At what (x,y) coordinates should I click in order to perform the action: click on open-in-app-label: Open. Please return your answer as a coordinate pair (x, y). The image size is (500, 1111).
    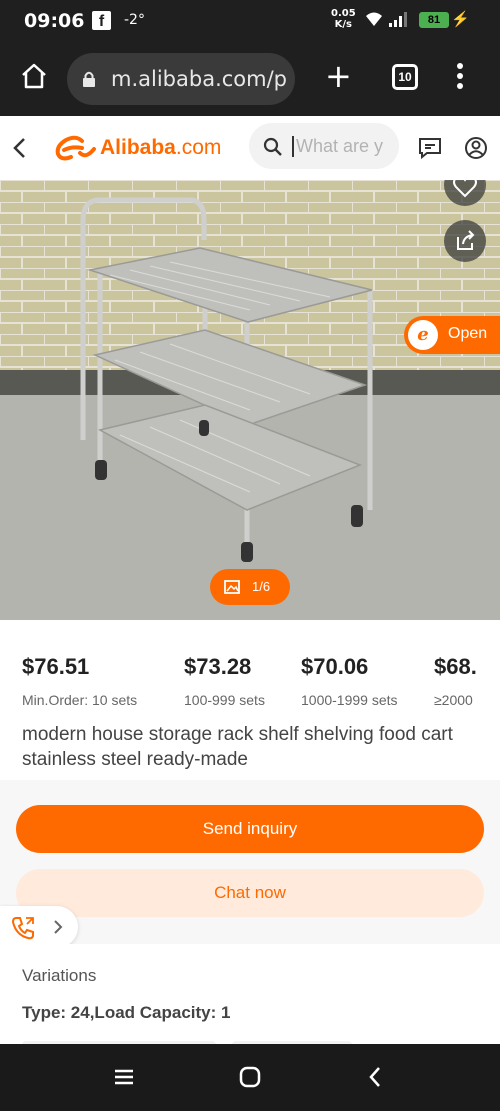
    Looking at the image, I should click on (468, 333).